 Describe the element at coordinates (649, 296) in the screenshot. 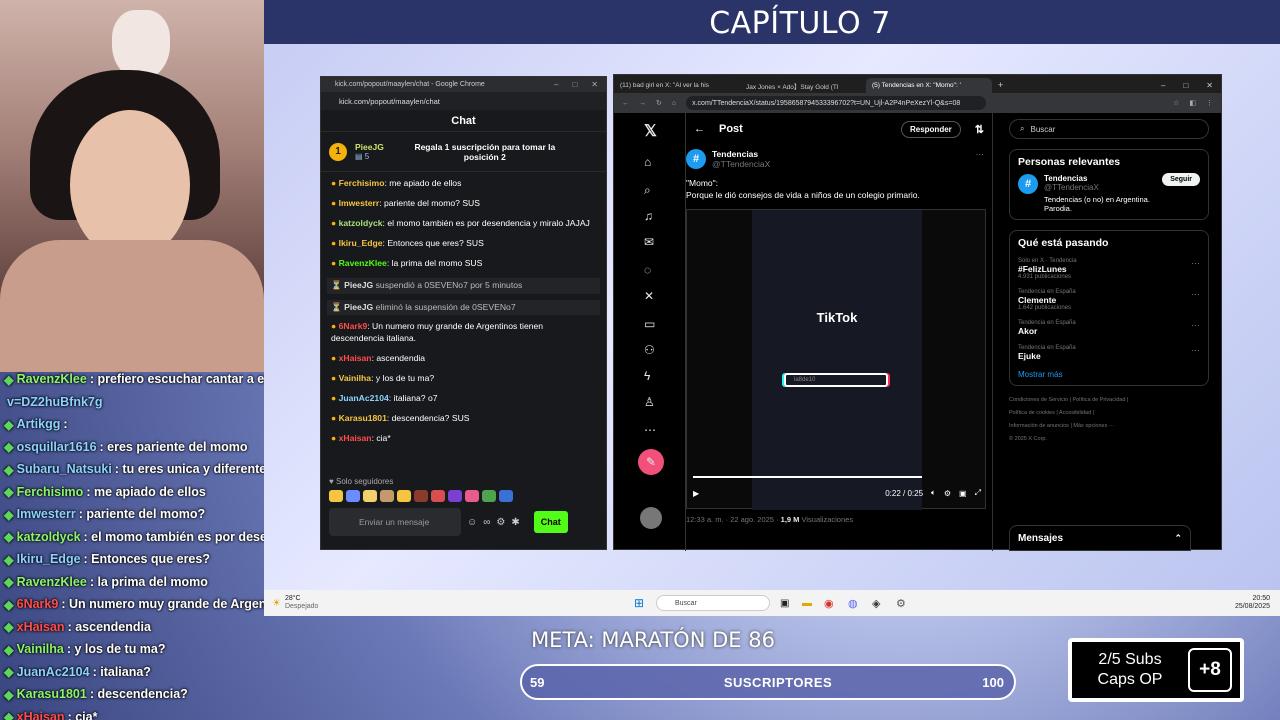

I see `x-premium-icon: ✕` at that location.